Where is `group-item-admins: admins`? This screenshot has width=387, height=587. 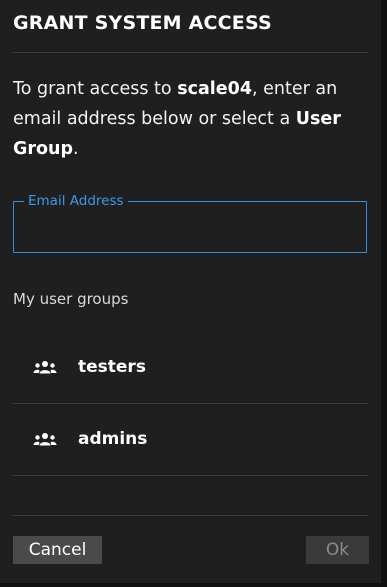
group-item-admins: admins is located at coordinates (190, 439).